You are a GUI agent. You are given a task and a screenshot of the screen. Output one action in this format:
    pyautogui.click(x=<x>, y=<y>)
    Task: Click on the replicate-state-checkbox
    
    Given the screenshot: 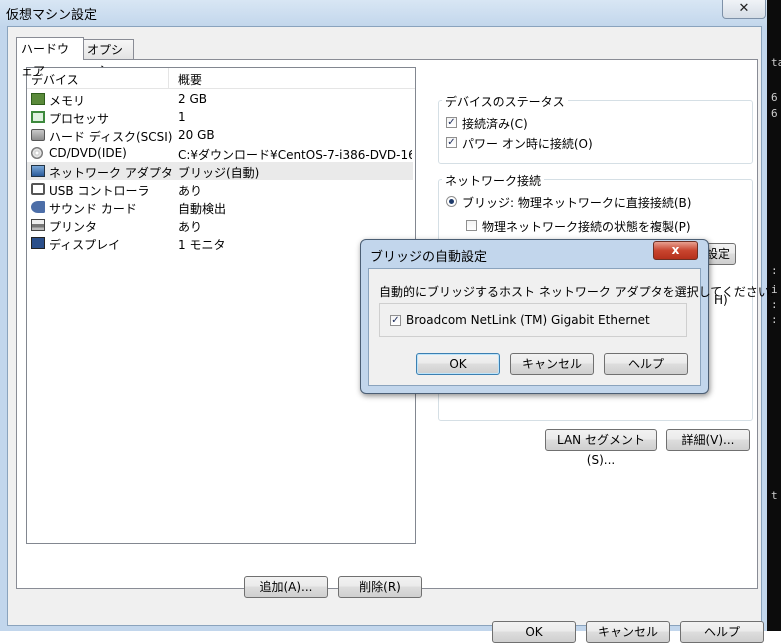 What is the action you would take?
    pyautogui.click(x=471, y=225)
    